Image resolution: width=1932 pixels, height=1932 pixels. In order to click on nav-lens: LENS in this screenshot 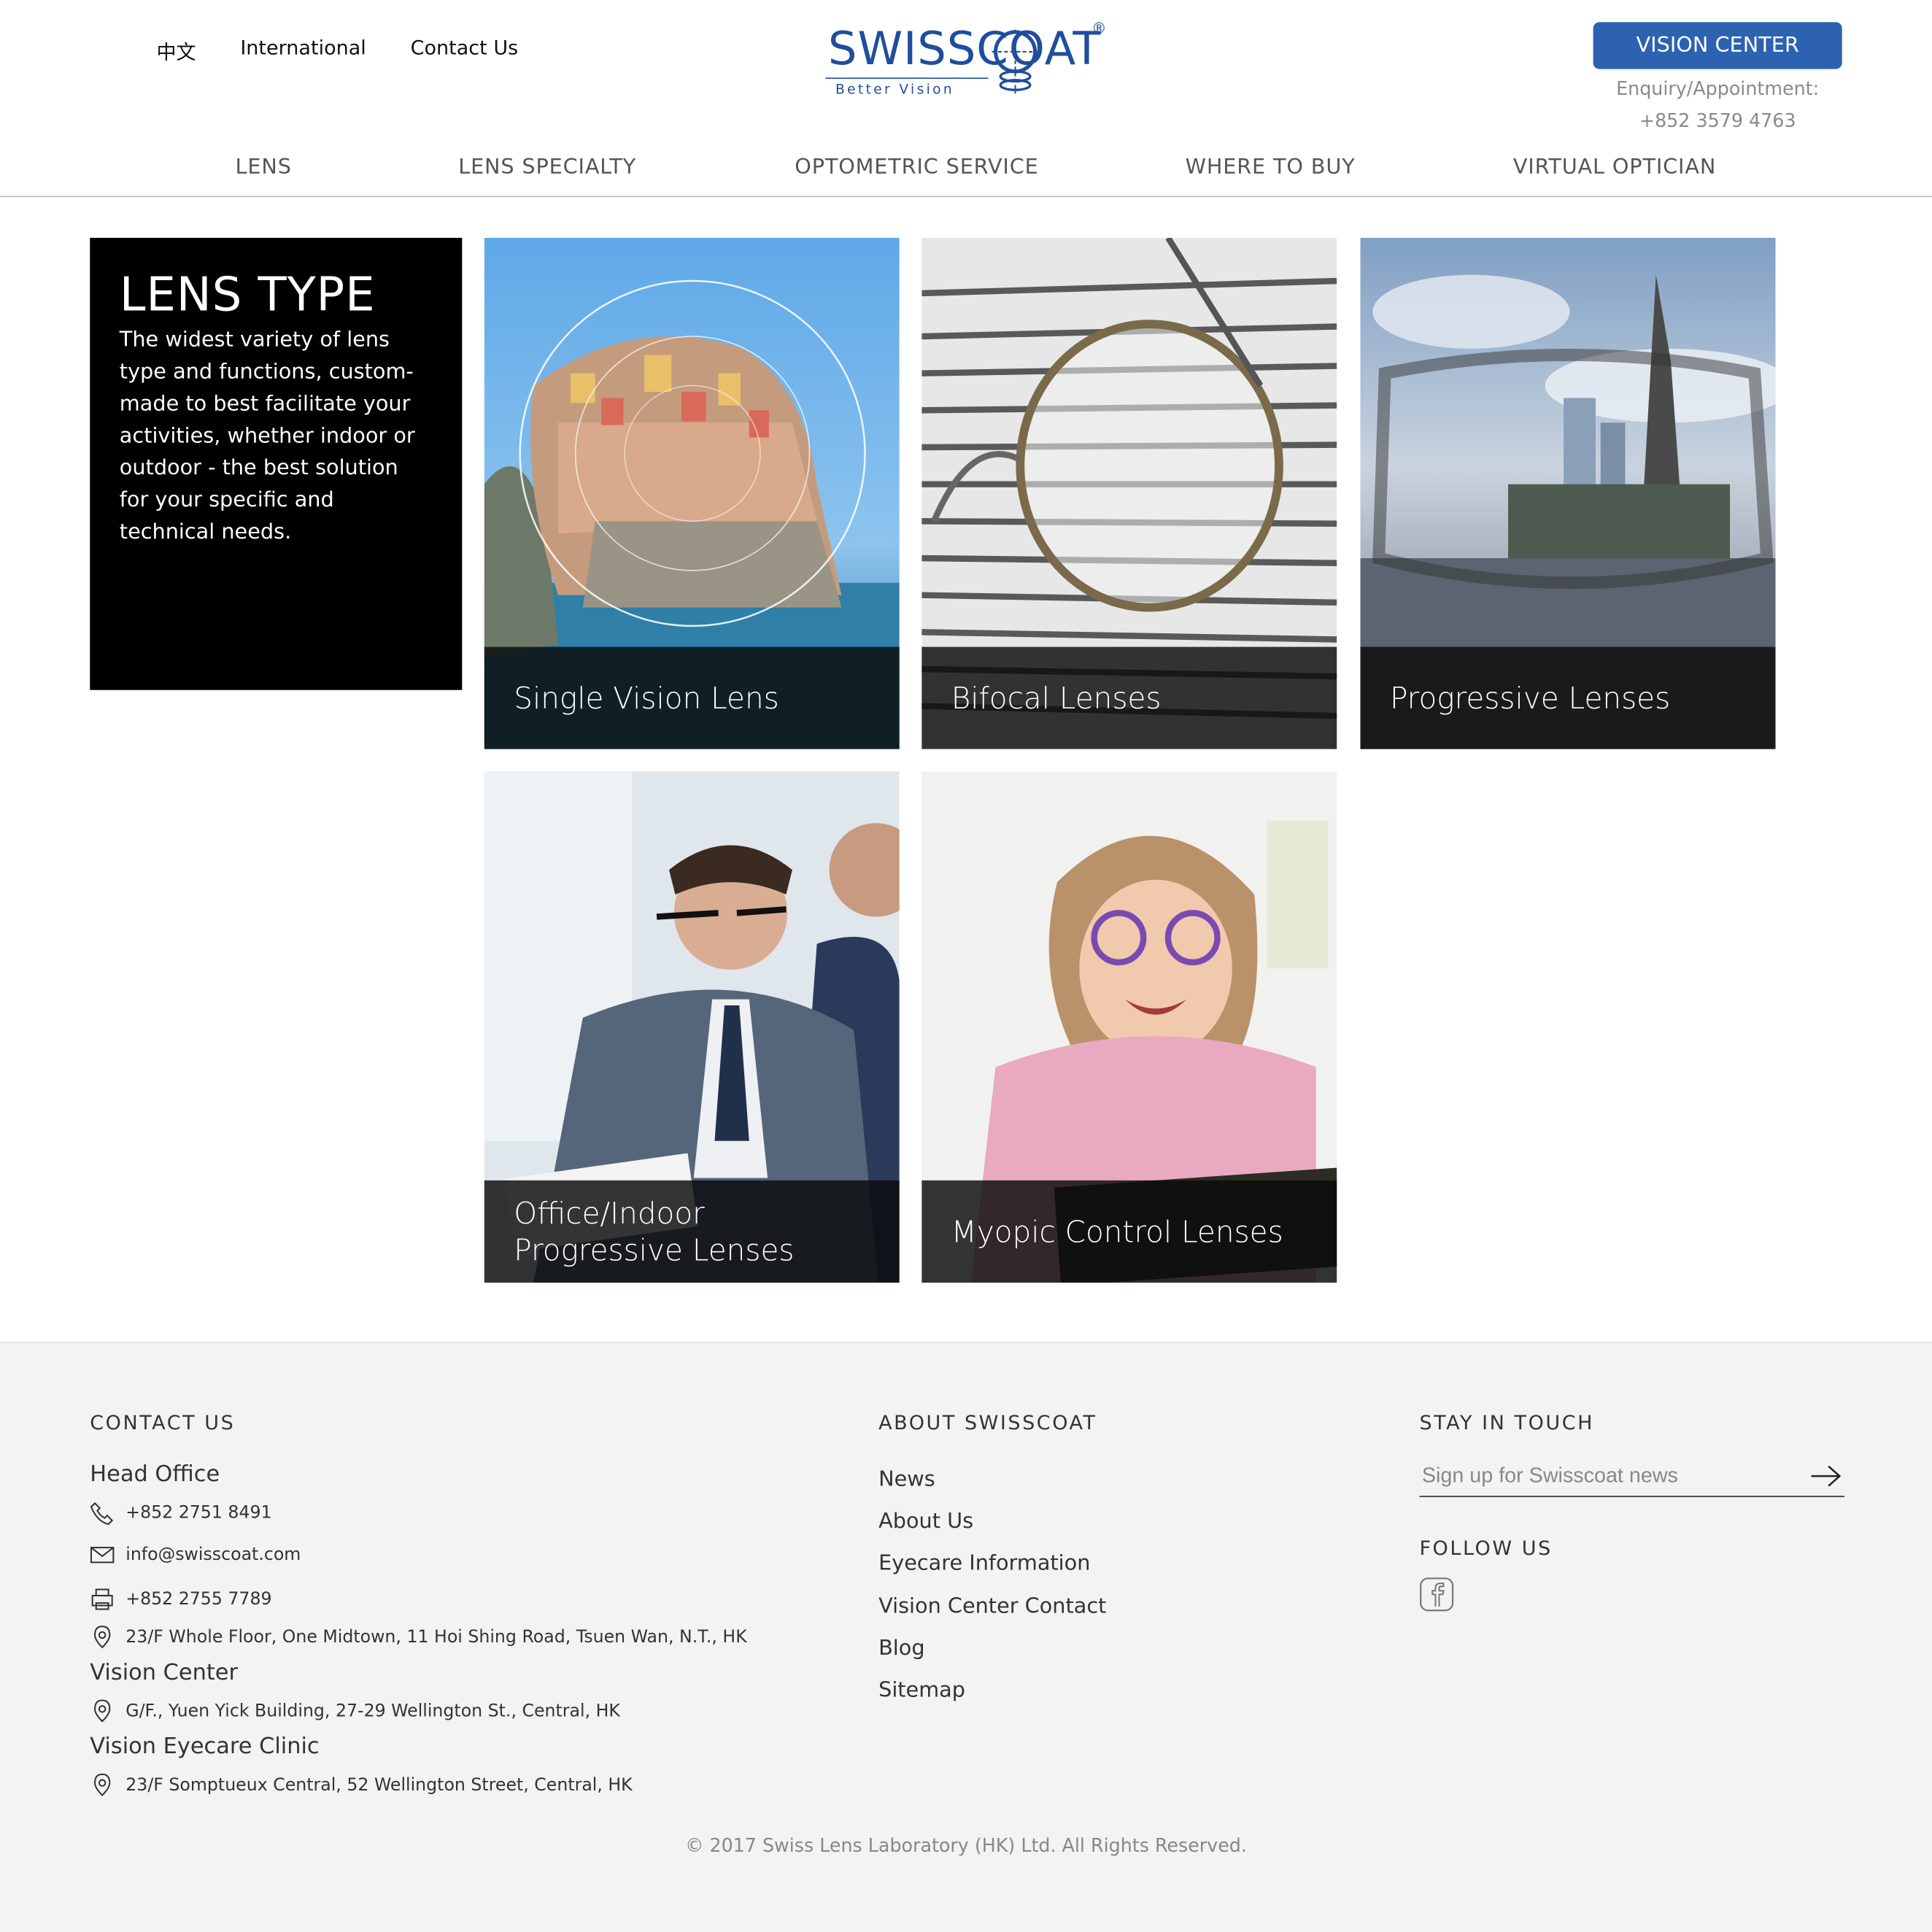, I will do `click(264, 167)`.